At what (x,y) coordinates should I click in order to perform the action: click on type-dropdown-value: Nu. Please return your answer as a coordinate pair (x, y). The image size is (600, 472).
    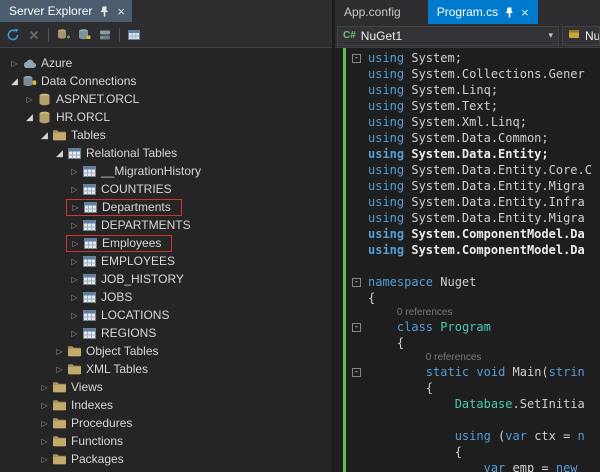
    Looking at the image, I should click on (592, 35).